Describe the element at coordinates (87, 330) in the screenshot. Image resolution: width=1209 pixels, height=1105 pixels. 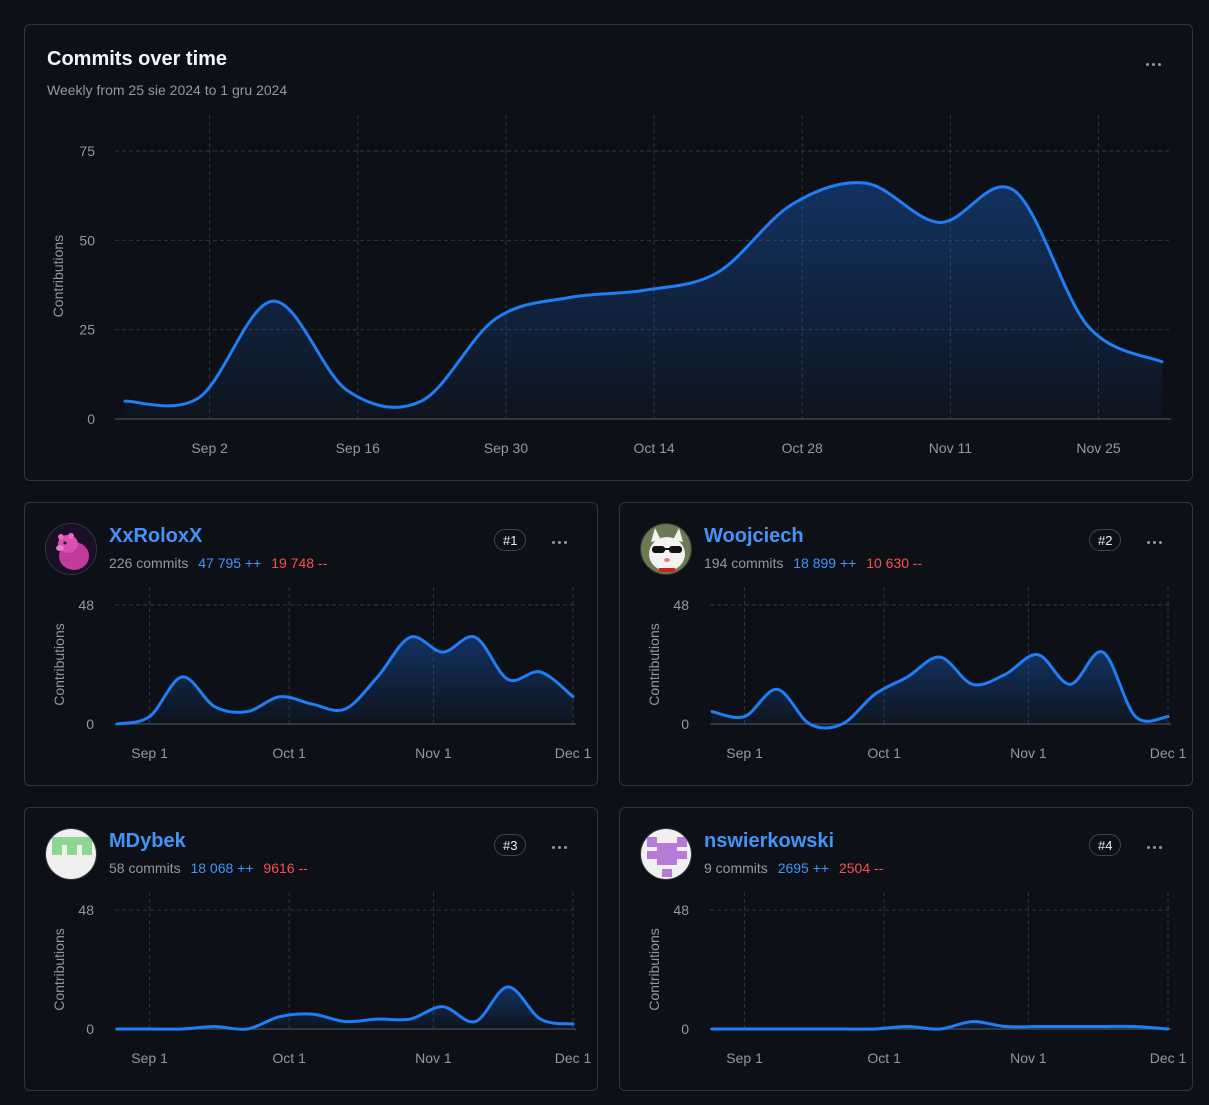
I see `y-tick-label: 25` at that location.